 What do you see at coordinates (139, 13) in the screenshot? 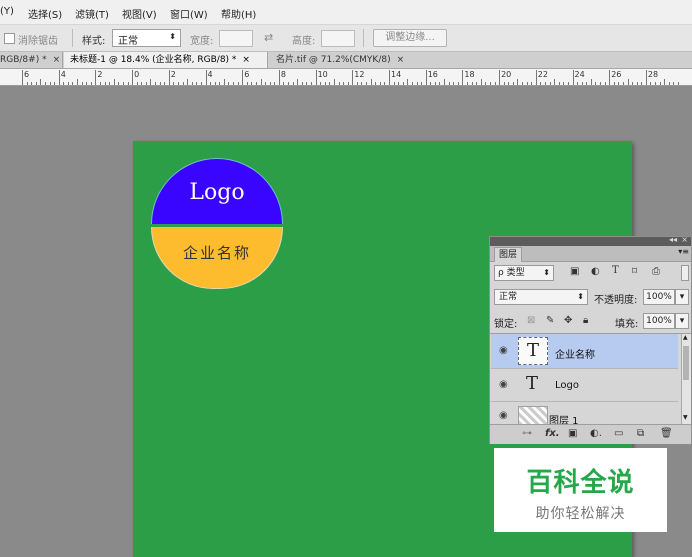
I see `menu-item-view: 视图(V)` at bounding box center [139, 13].